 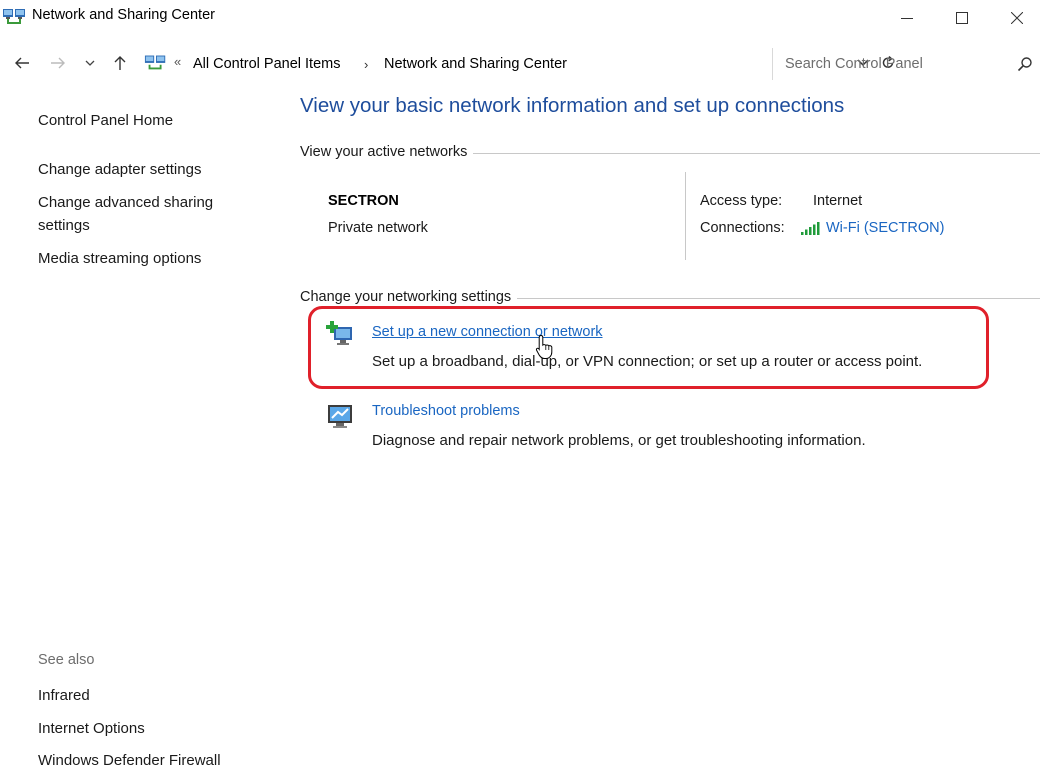 I want to click on change-advanced-sharing-settings-link: Change advanced sharing, so click(x=125, y=203).